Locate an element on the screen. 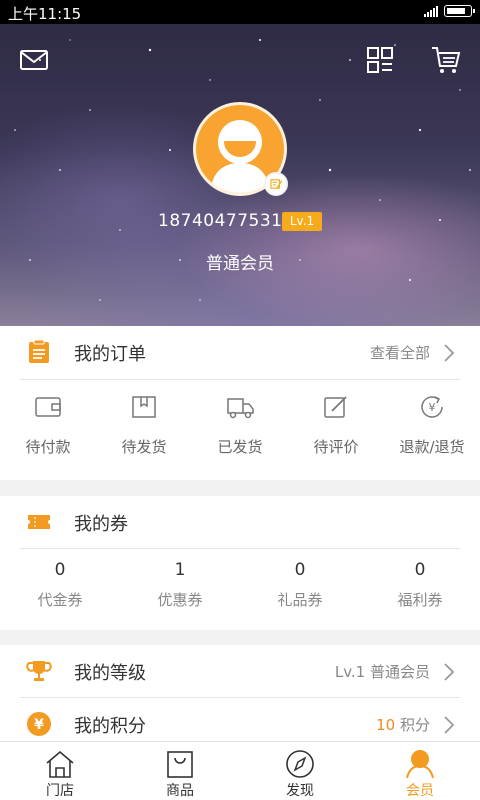  tab-member: 会员 is located at coordinates (420, 771).